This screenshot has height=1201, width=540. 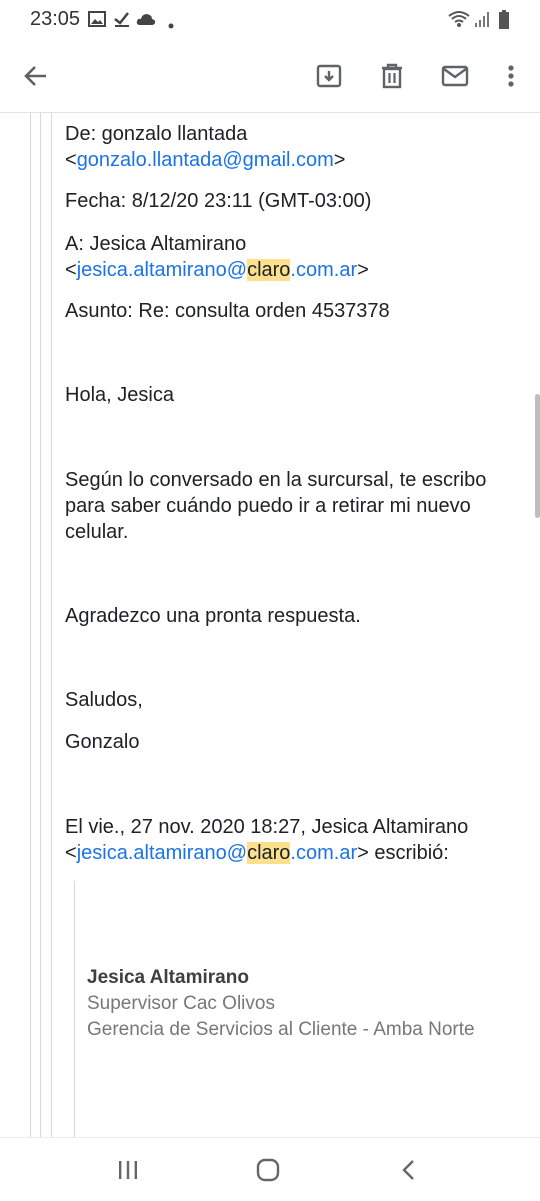 What do you see at coordinates (97, 21) in the screenshot?
I see `image-icon` at bounding box center [97, 21].